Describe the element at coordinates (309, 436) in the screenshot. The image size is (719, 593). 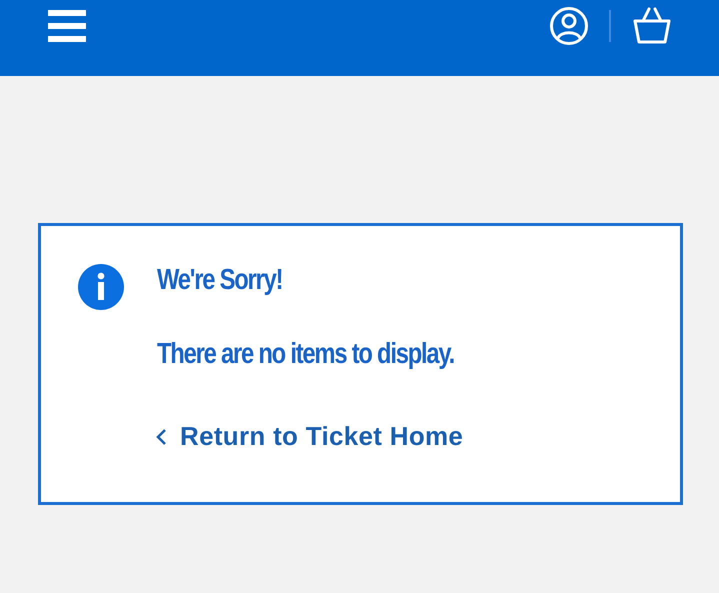
I see `return-link: Return to Ticket Home` at that location.